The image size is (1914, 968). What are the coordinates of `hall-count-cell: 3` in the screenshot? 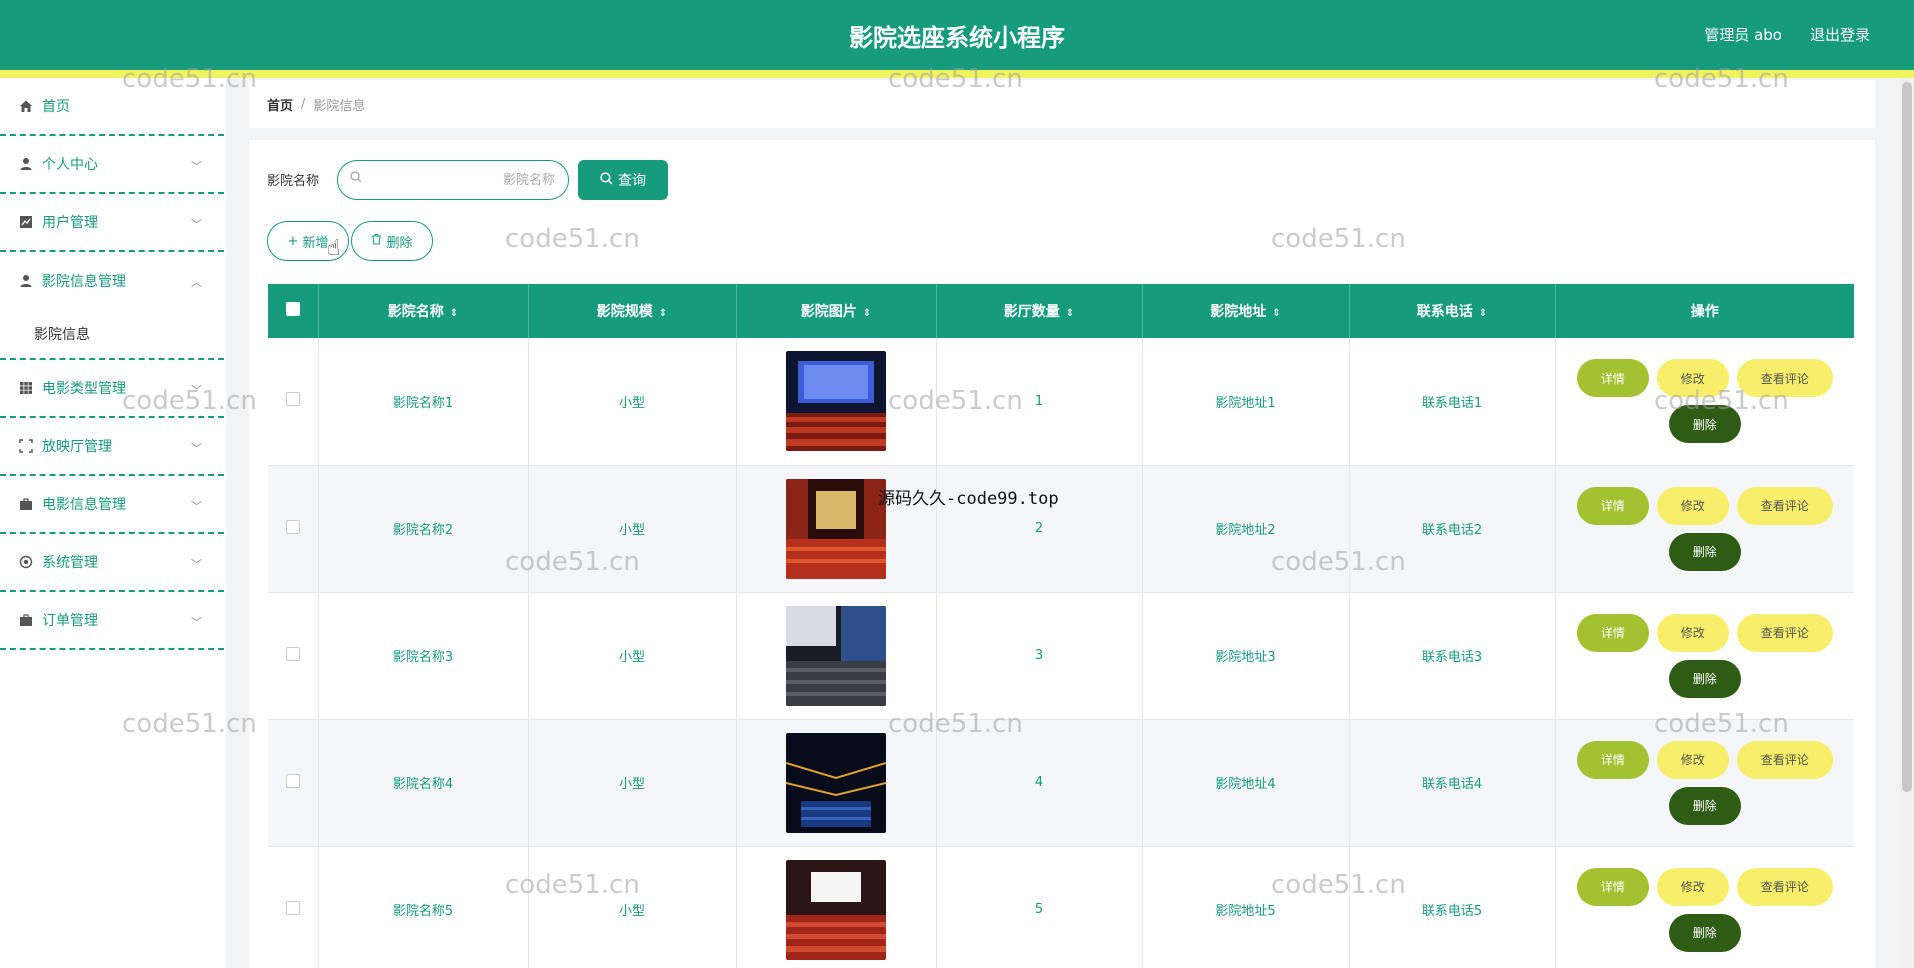 It's located at (1039, 656).